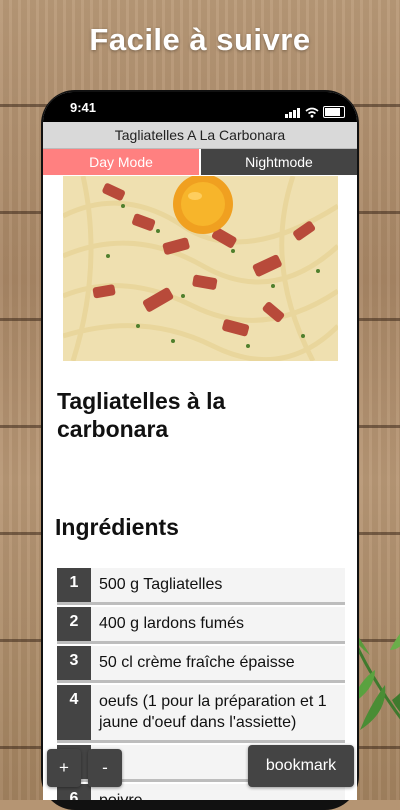 The image size is (400, 810). I want to click on battery-icon, so click(334, 112).